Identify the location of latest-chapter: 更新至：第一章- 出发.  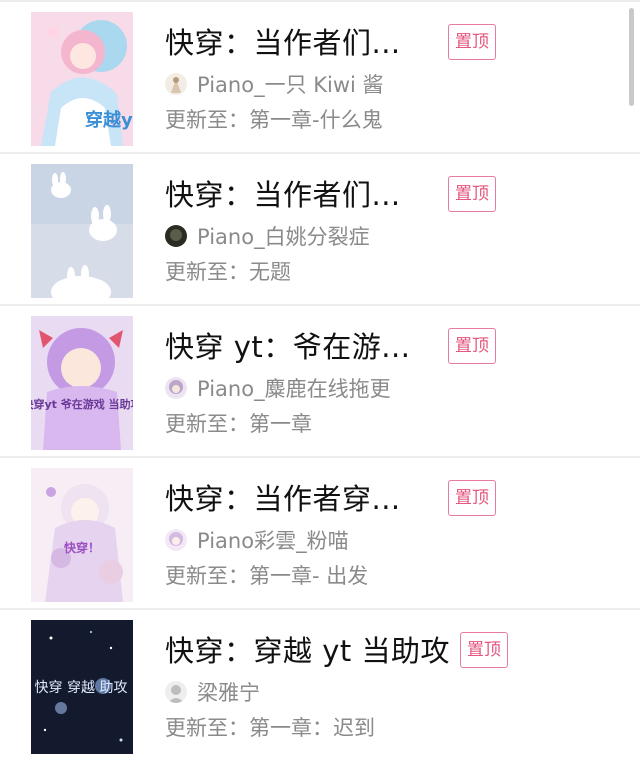
(266, 575).